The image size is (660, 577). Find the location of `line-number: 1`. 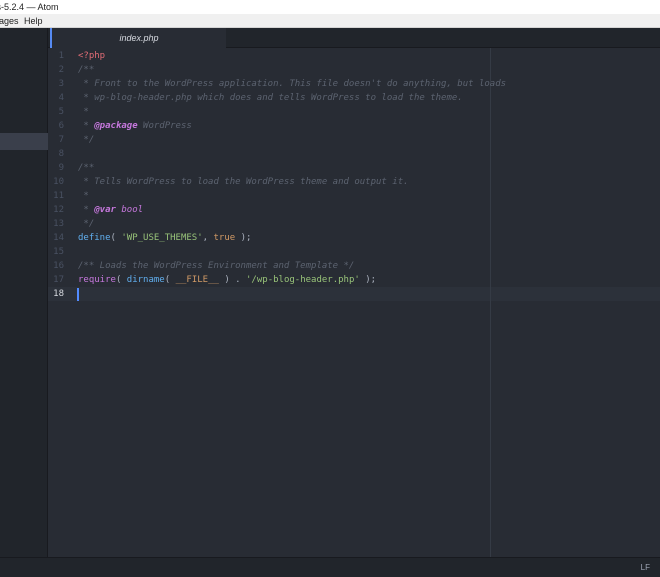

line-number: 1 is located at coordinates (61, 56).